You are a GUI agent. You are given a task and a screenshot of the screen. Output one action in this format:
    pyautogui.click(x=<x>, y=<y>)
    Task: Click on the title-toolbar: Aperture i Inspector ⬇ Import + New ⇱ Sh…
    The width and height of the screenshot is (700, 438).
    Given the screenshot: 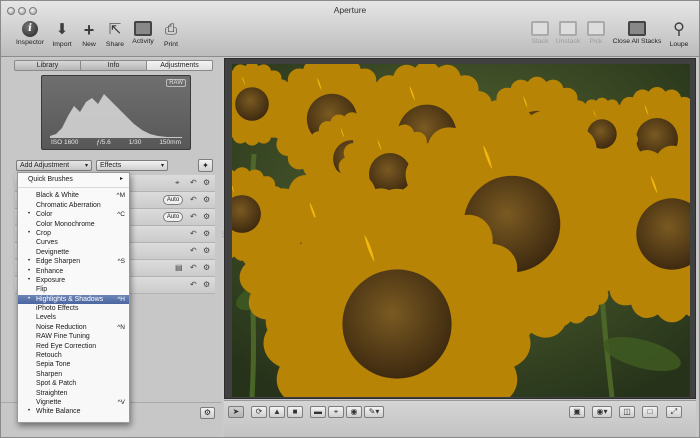 What is the action you would take?
    pyautogui.click(x=350, y=29)
    